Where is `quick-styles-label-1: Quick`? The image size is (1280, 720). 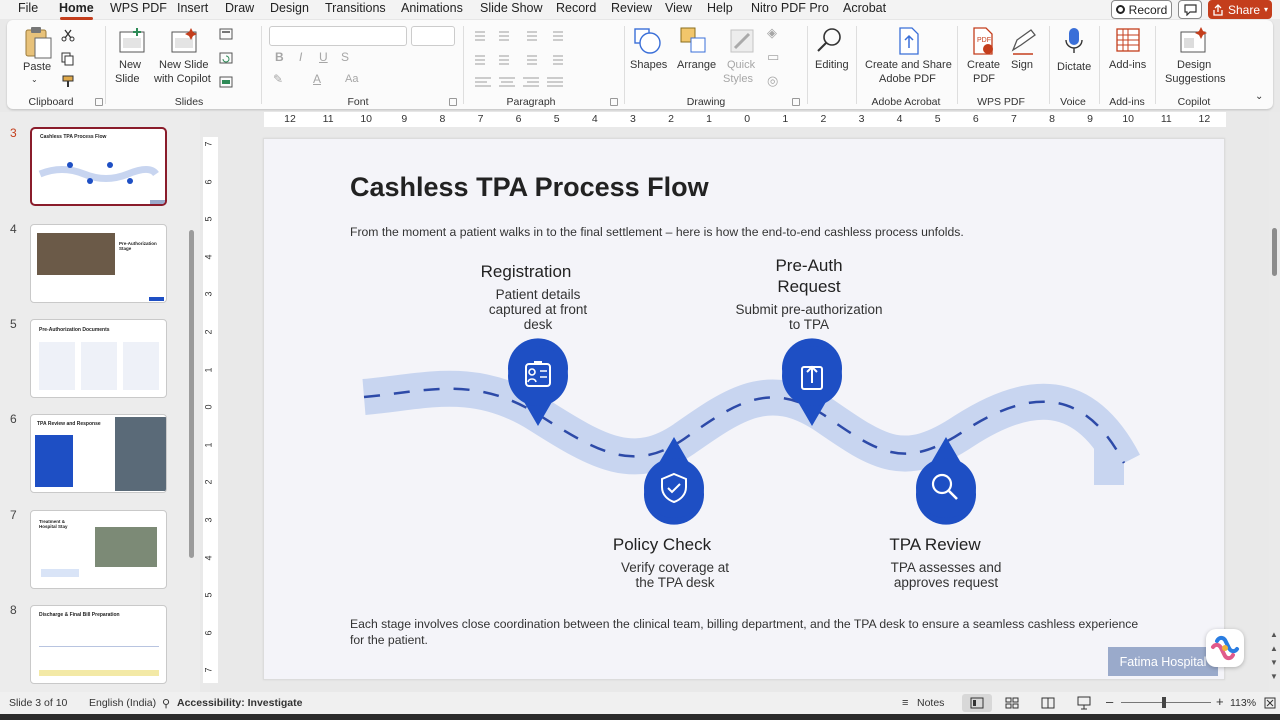 quick-styles-label-1: Quick is located at coordinates (741, 65).